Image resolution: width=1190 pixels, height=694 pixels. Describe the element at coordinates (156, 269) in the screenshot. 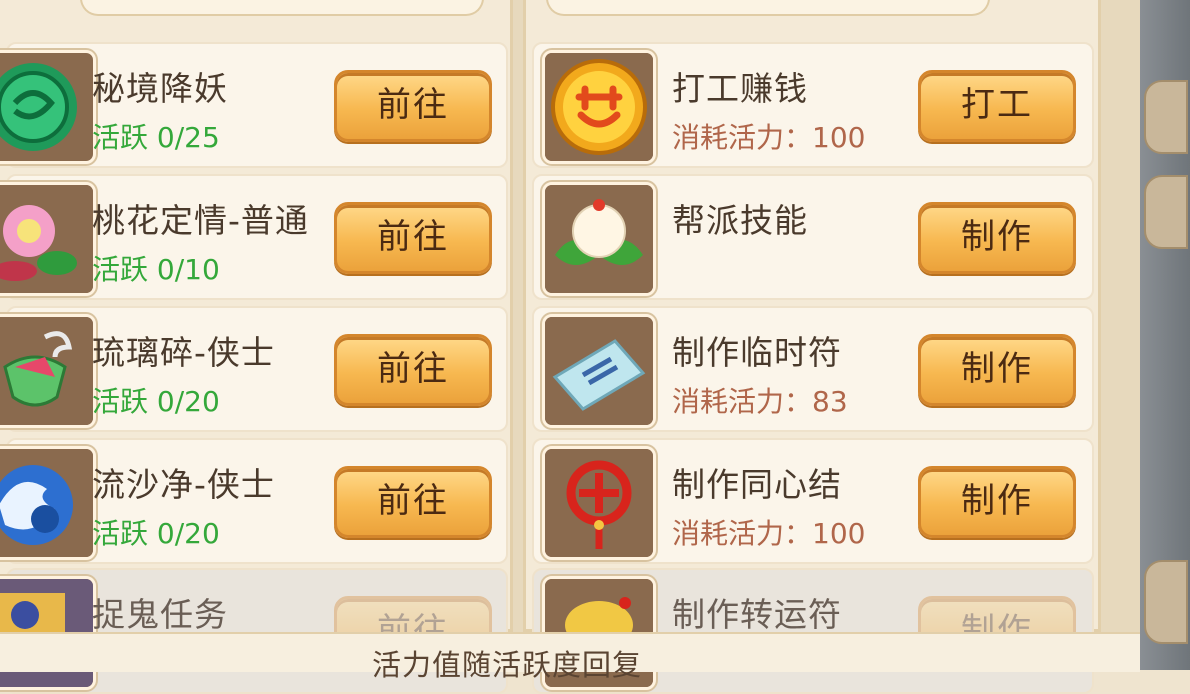

I see `item-progress: 活跃 0/10` at that location.